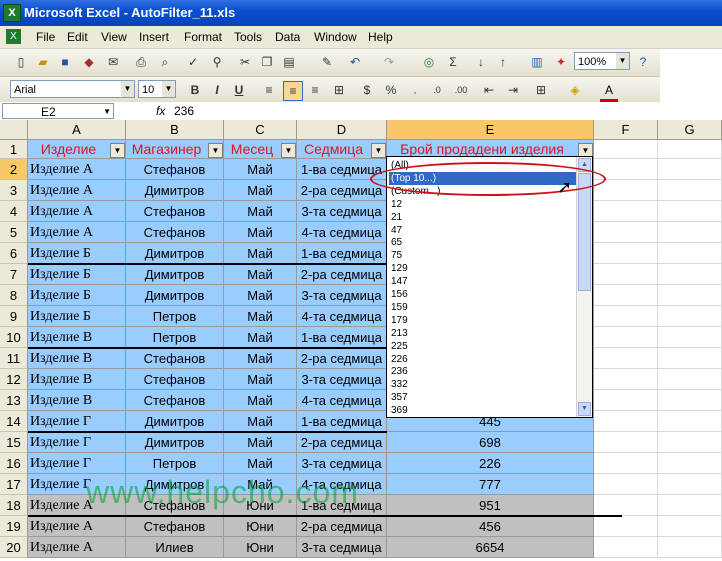 The height and width of the screenshot is (561, 722). What do you see at coordinates (398, 268) in the screenshot?
I see `filter-option: 129` at bounding box center [398, 268].